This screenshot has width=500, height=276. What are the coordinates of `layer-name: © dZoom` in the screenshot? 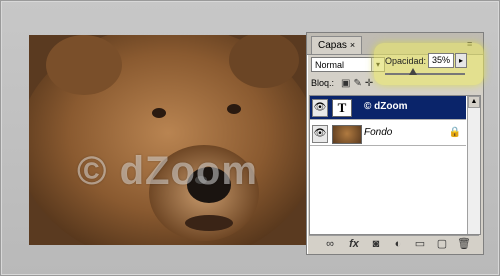 It's located at (386, 106).